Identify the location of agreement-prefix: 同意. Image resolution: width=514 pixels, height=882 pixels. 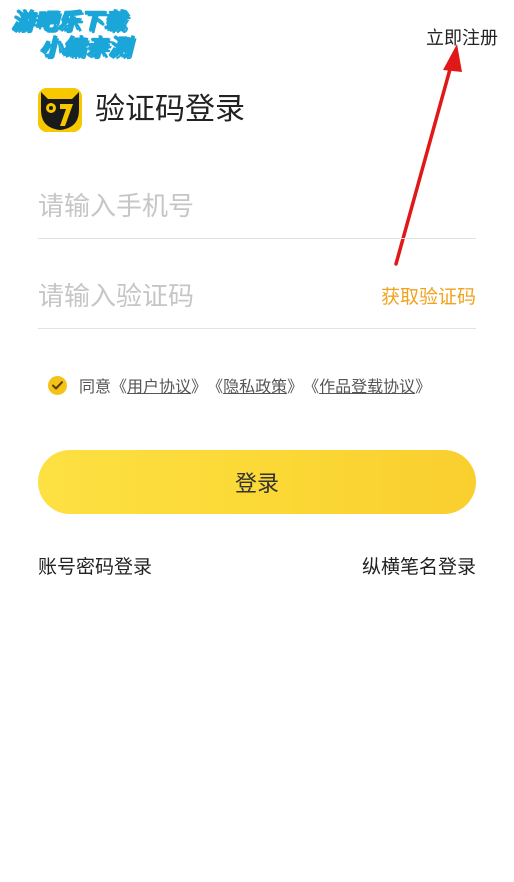
(95, 386).